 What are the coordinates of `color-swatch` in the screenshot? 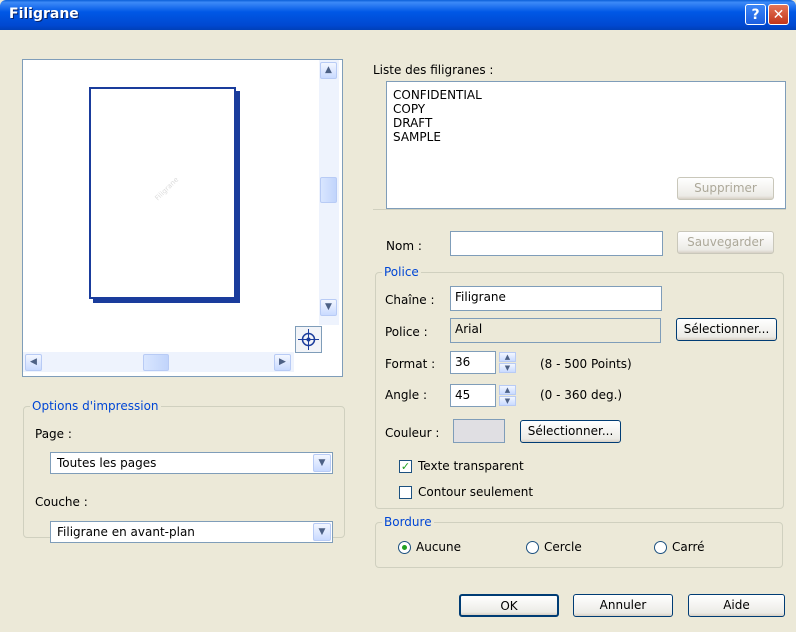 It's located at (479, 431).